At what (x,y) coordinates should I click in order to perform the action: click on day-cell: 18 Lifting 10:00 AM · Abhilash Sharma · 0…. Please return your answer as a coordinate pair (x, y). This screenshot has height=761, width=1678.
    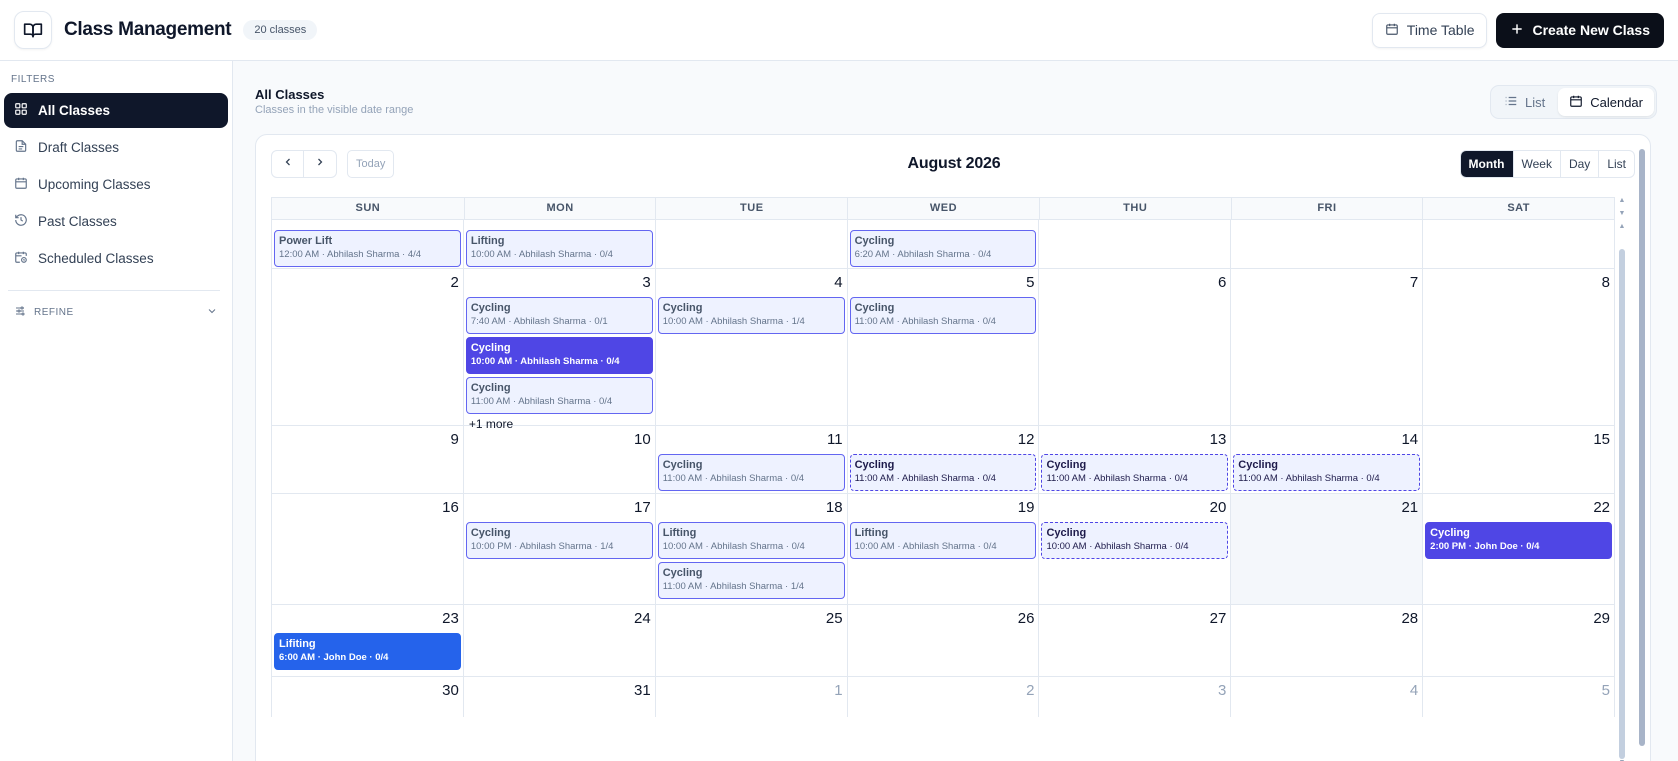
    Looking at the image, I should click on (752, 549).